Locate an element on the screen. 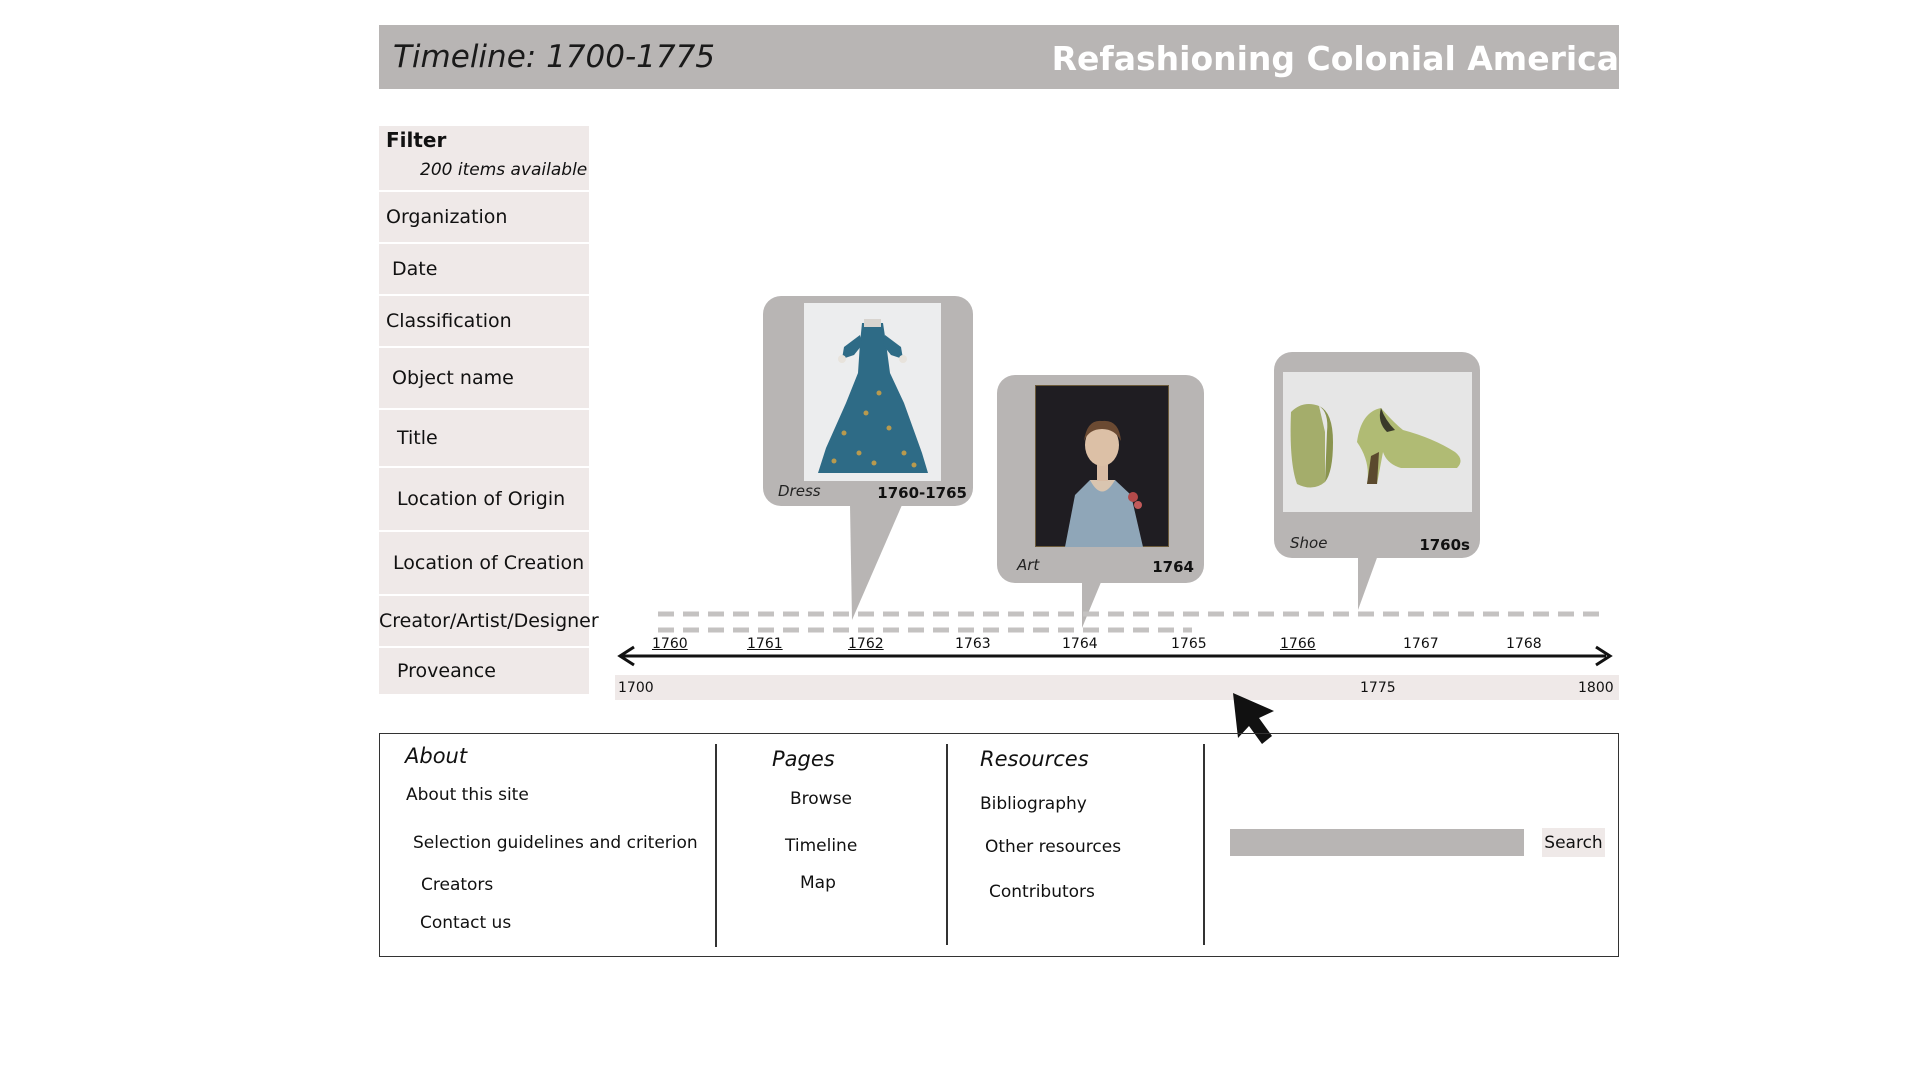 The width and height of the screenshot is (1920, 1080). dress-date: 1760-1765 is located at coordinates (922, 493).